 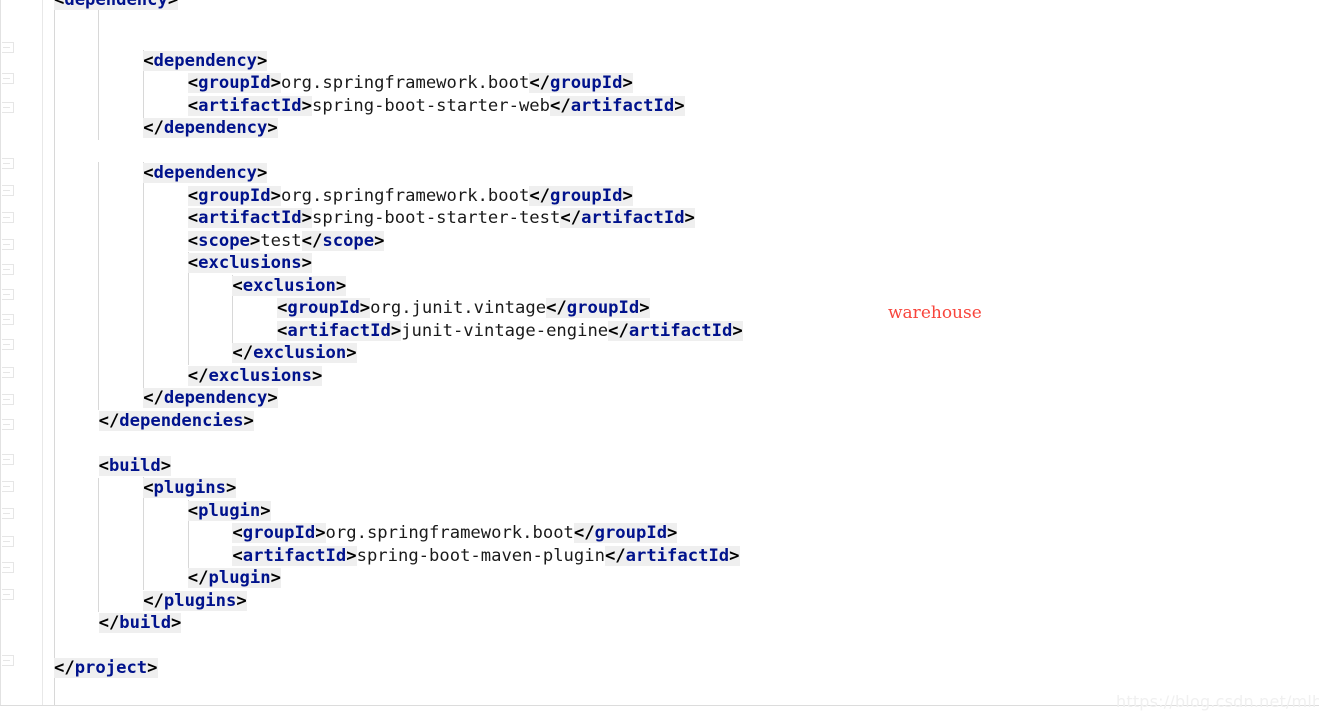 I want to click on token-run-highlighted: </dependencies>, so click(x=176, y=421).